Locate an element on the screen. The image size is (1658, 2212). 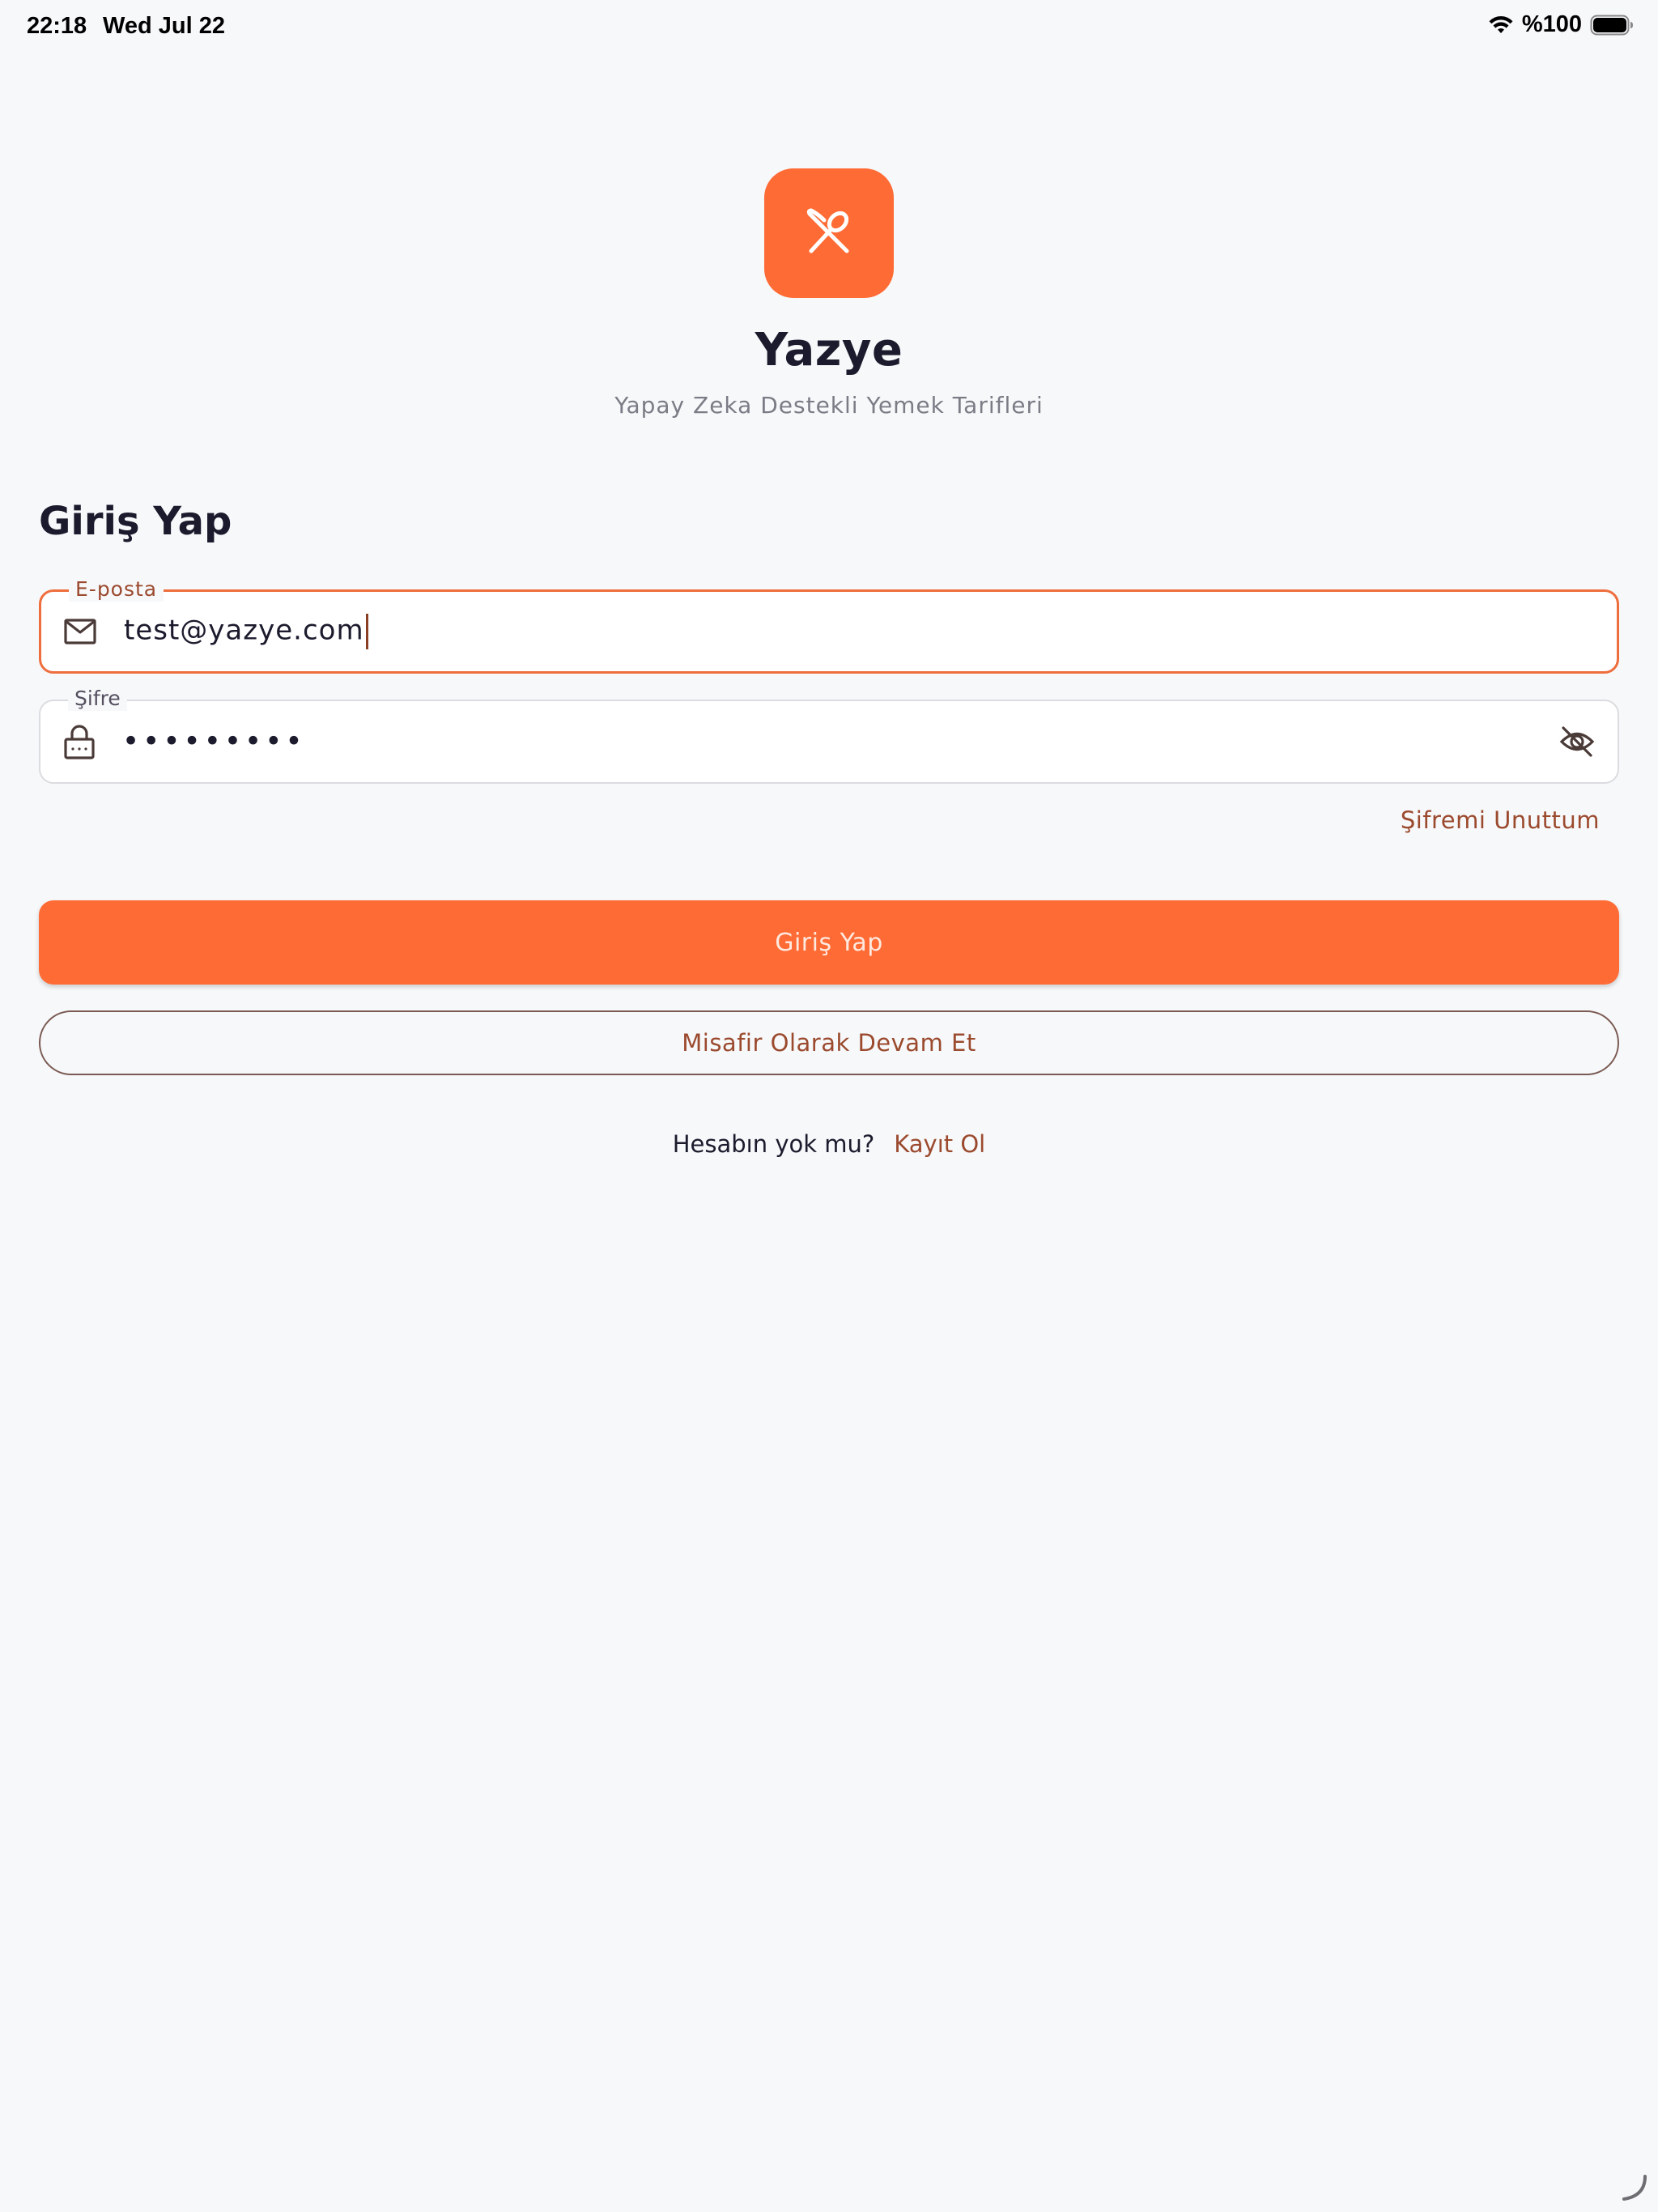
register-row: Hesabın yok mu? Kayıt Ol is located at coordinates (829, 1144).